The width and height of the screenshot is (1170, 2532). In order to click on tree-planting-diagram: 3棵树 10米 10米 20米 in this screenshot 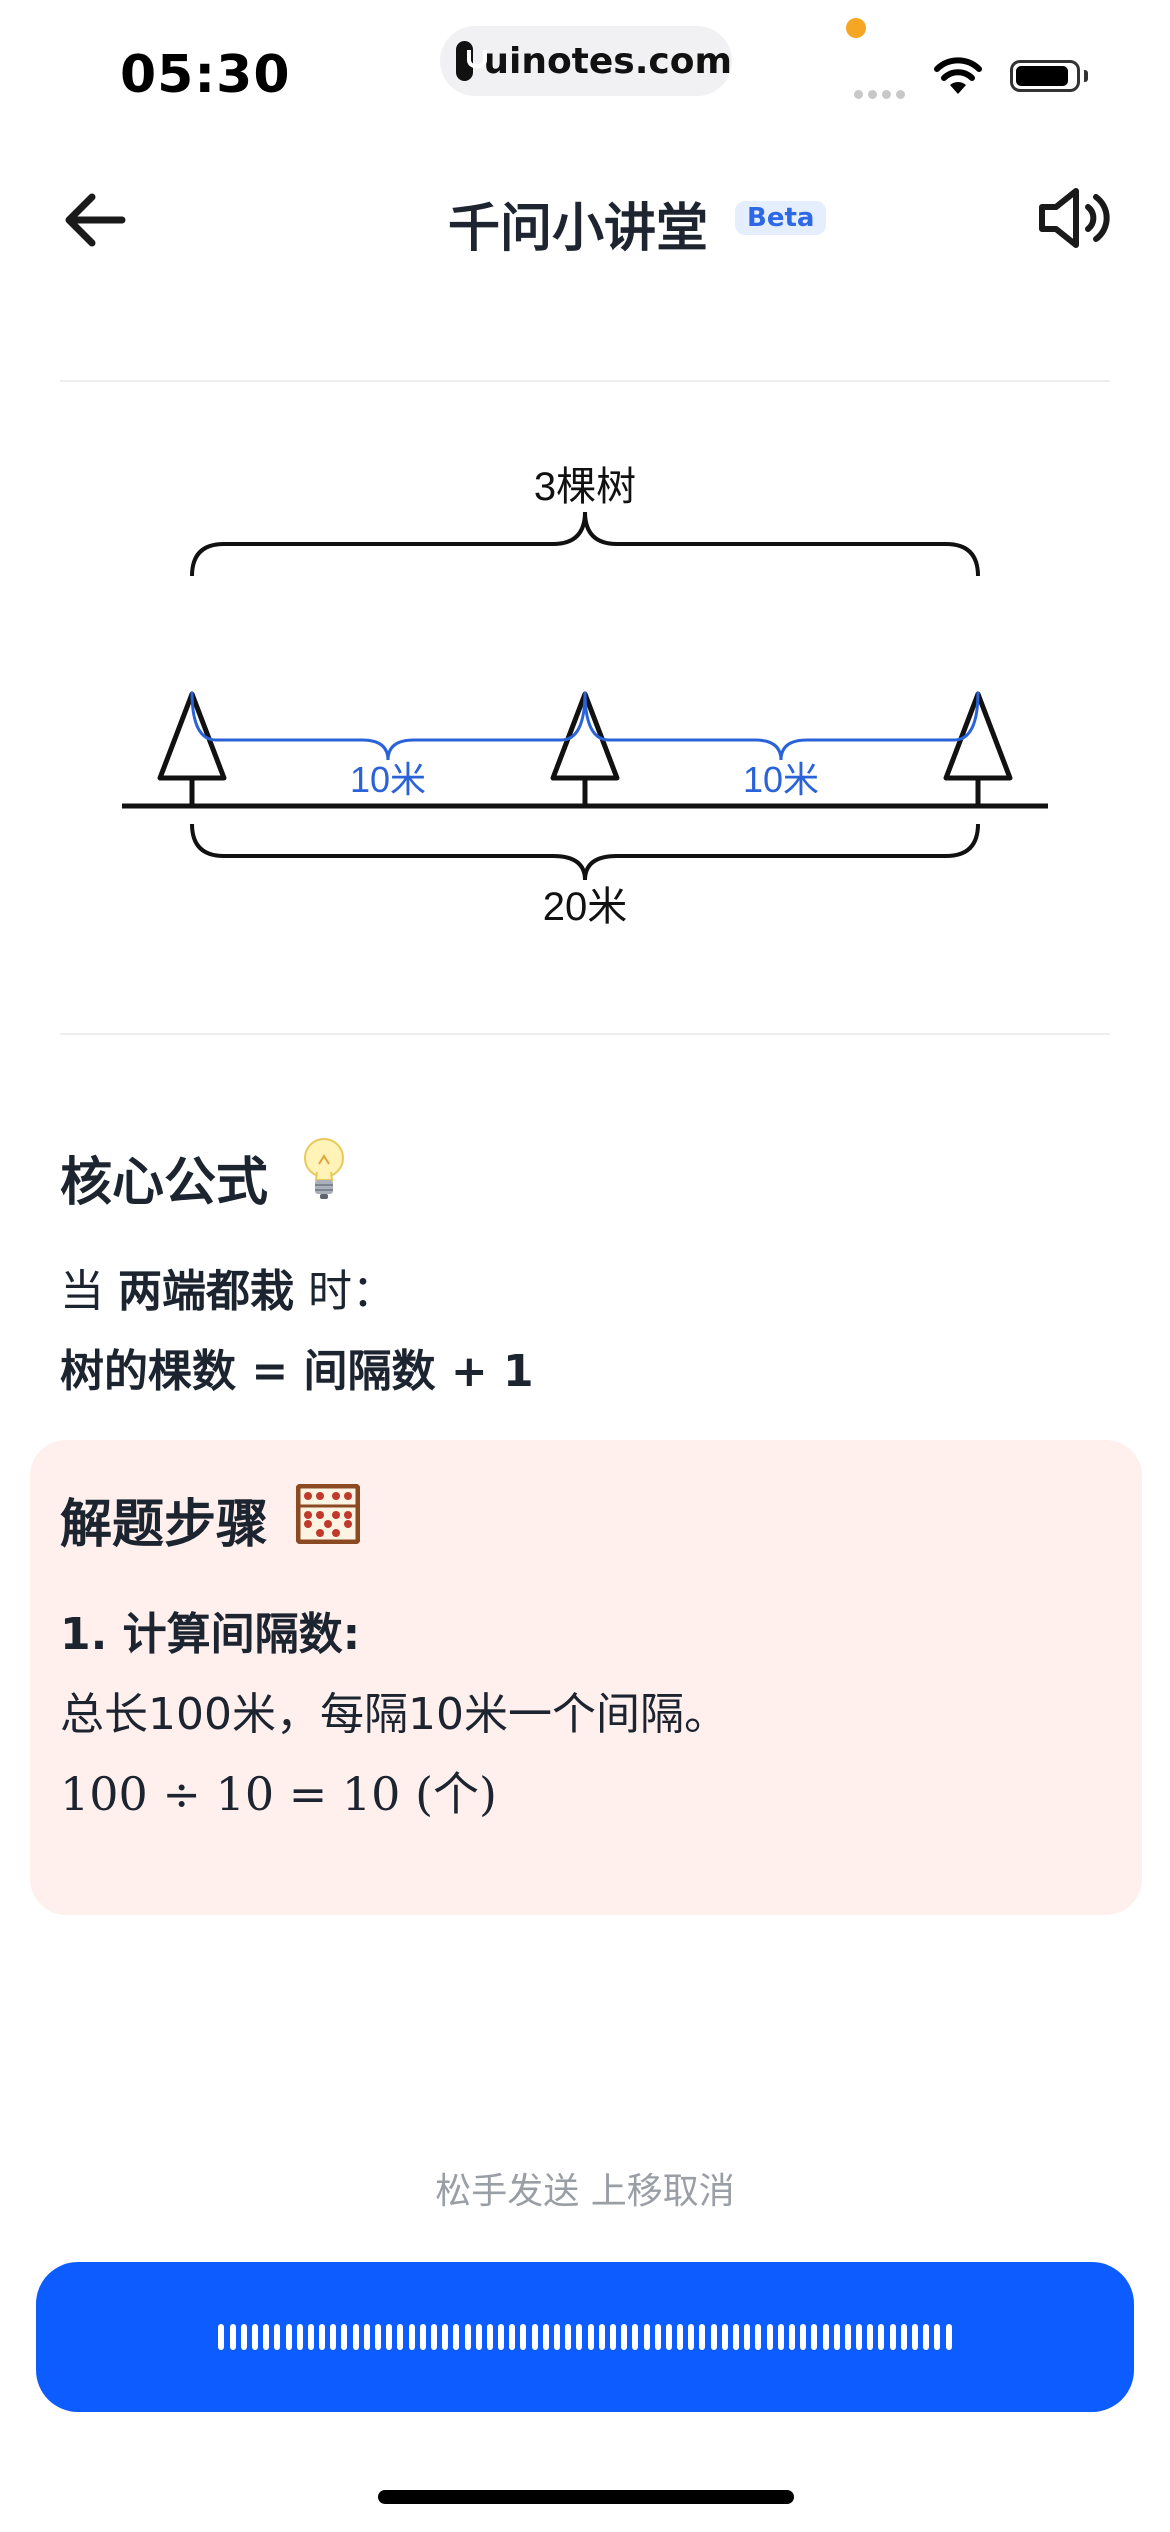, I will do `click(585, 697)`.